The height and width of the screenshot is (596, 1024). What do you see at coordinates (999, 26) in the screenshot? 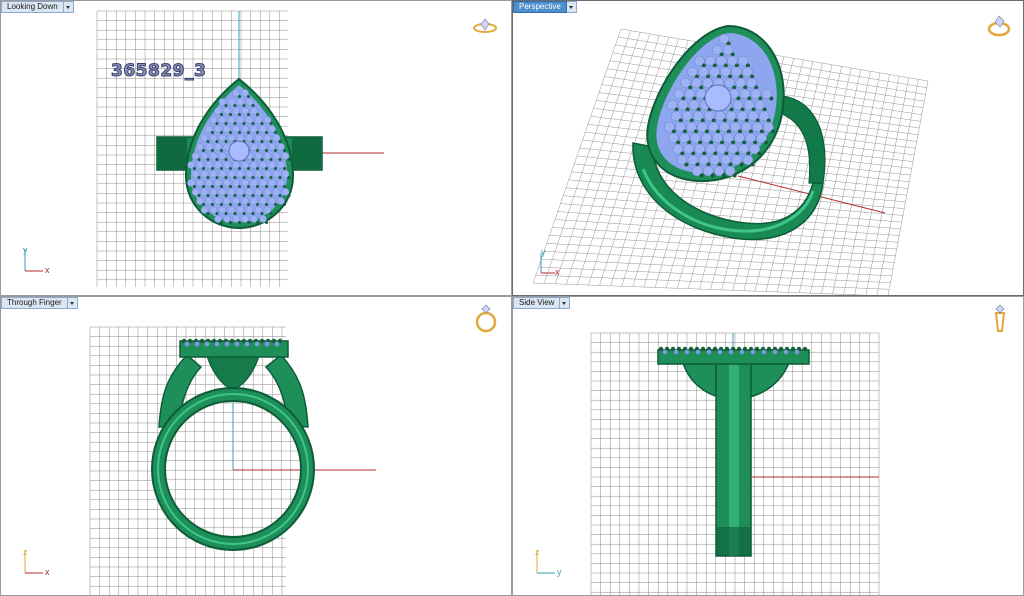
I see `ring-perspective-thumbnail-icon` at bounding box center [999, 26].